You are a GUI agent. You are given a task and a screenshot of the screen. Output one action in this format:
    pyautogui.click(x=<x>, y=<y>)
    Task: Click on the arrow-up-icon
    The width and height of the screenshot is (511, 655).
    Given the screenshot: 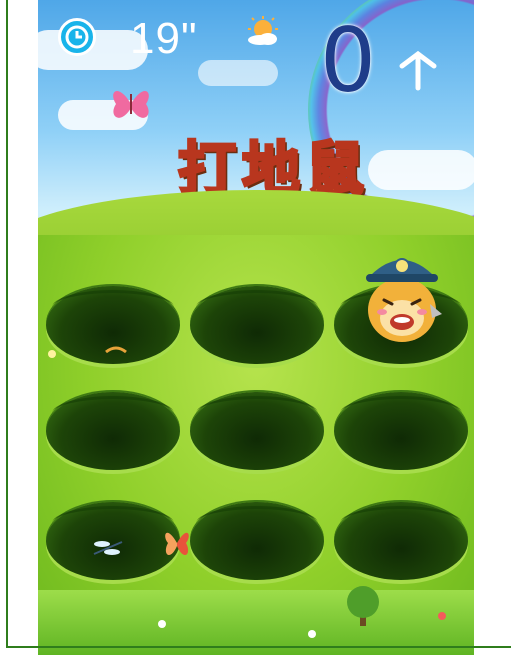 What is the action you would take?
    pyautogui.click(x=418, y=70)
    